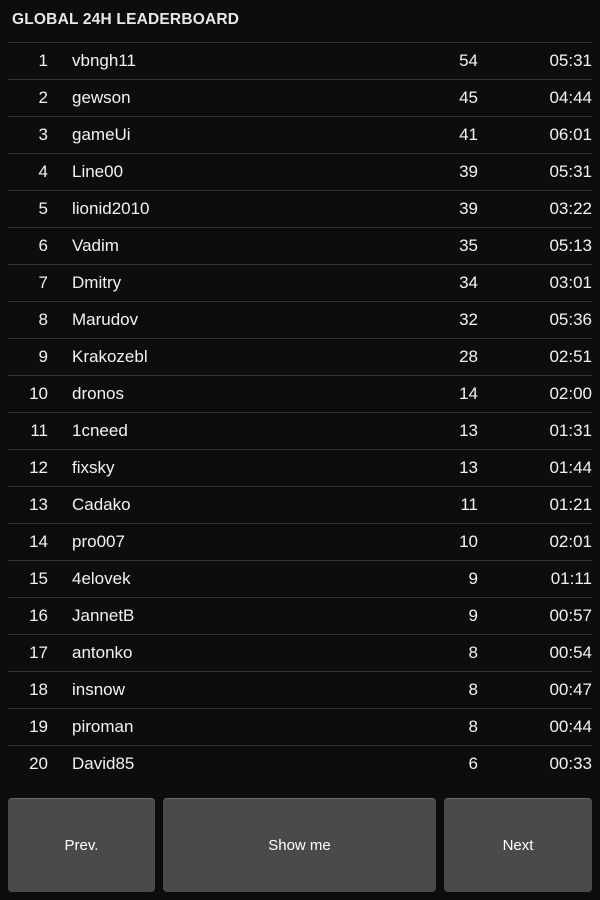 This screenshot has width=600, height=900. Describe the element at coordinates (43, 319) in the screenshot. I see `rank-cell: 8` at that location.